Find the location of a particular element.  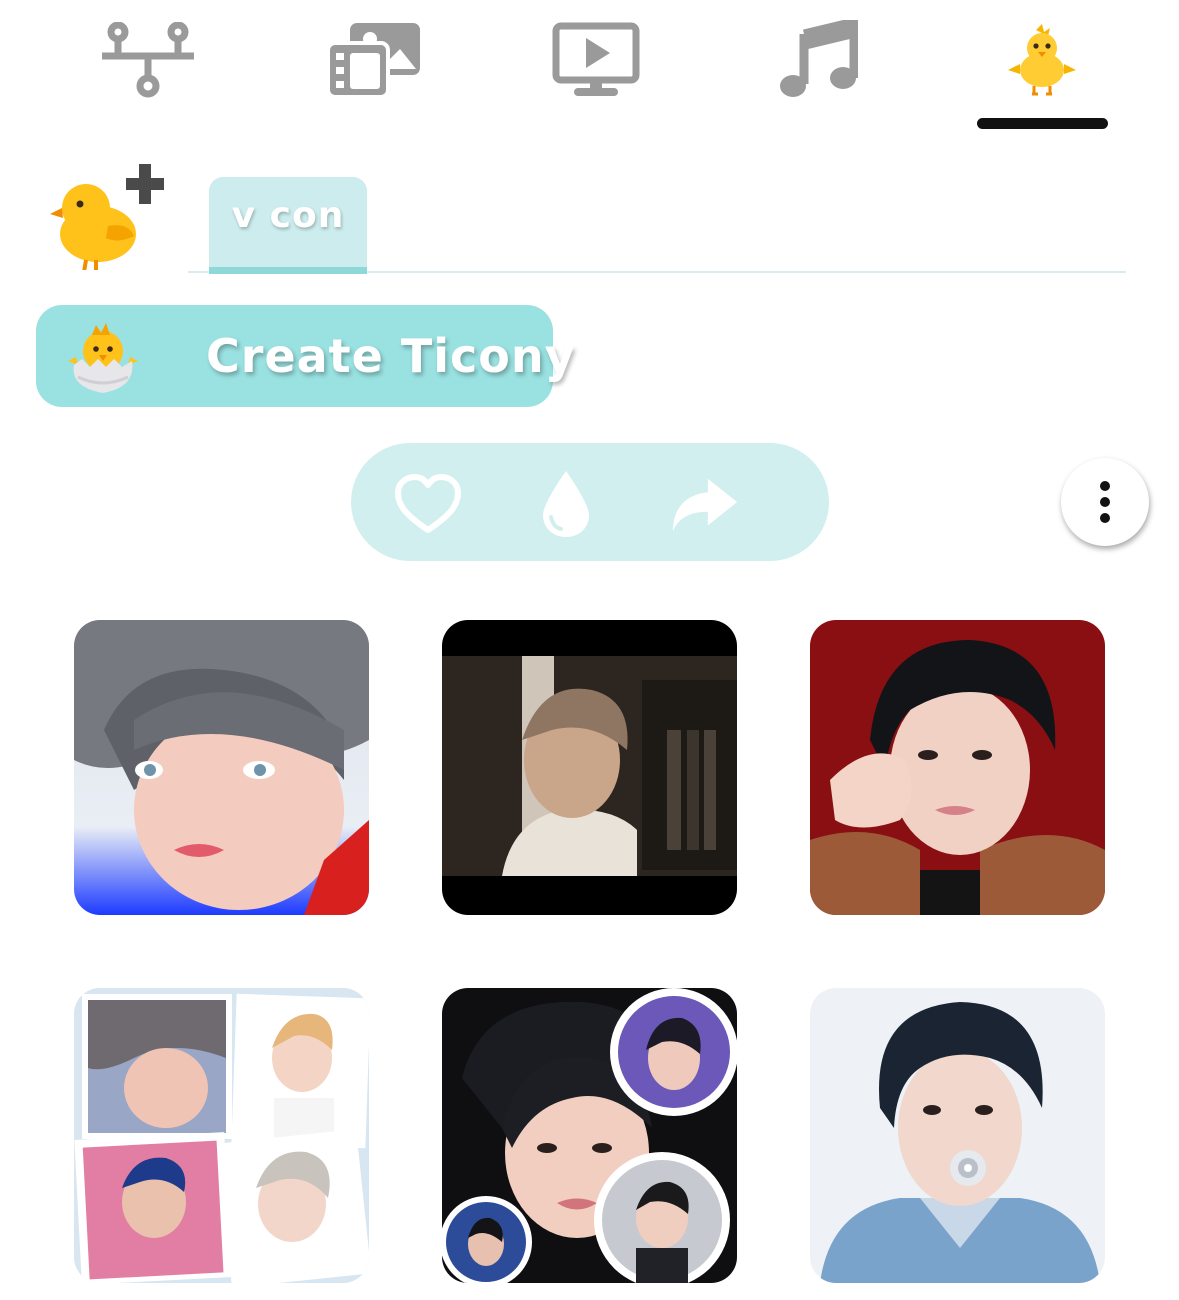

share-arrow-icon is located at coordinates (705, 505).